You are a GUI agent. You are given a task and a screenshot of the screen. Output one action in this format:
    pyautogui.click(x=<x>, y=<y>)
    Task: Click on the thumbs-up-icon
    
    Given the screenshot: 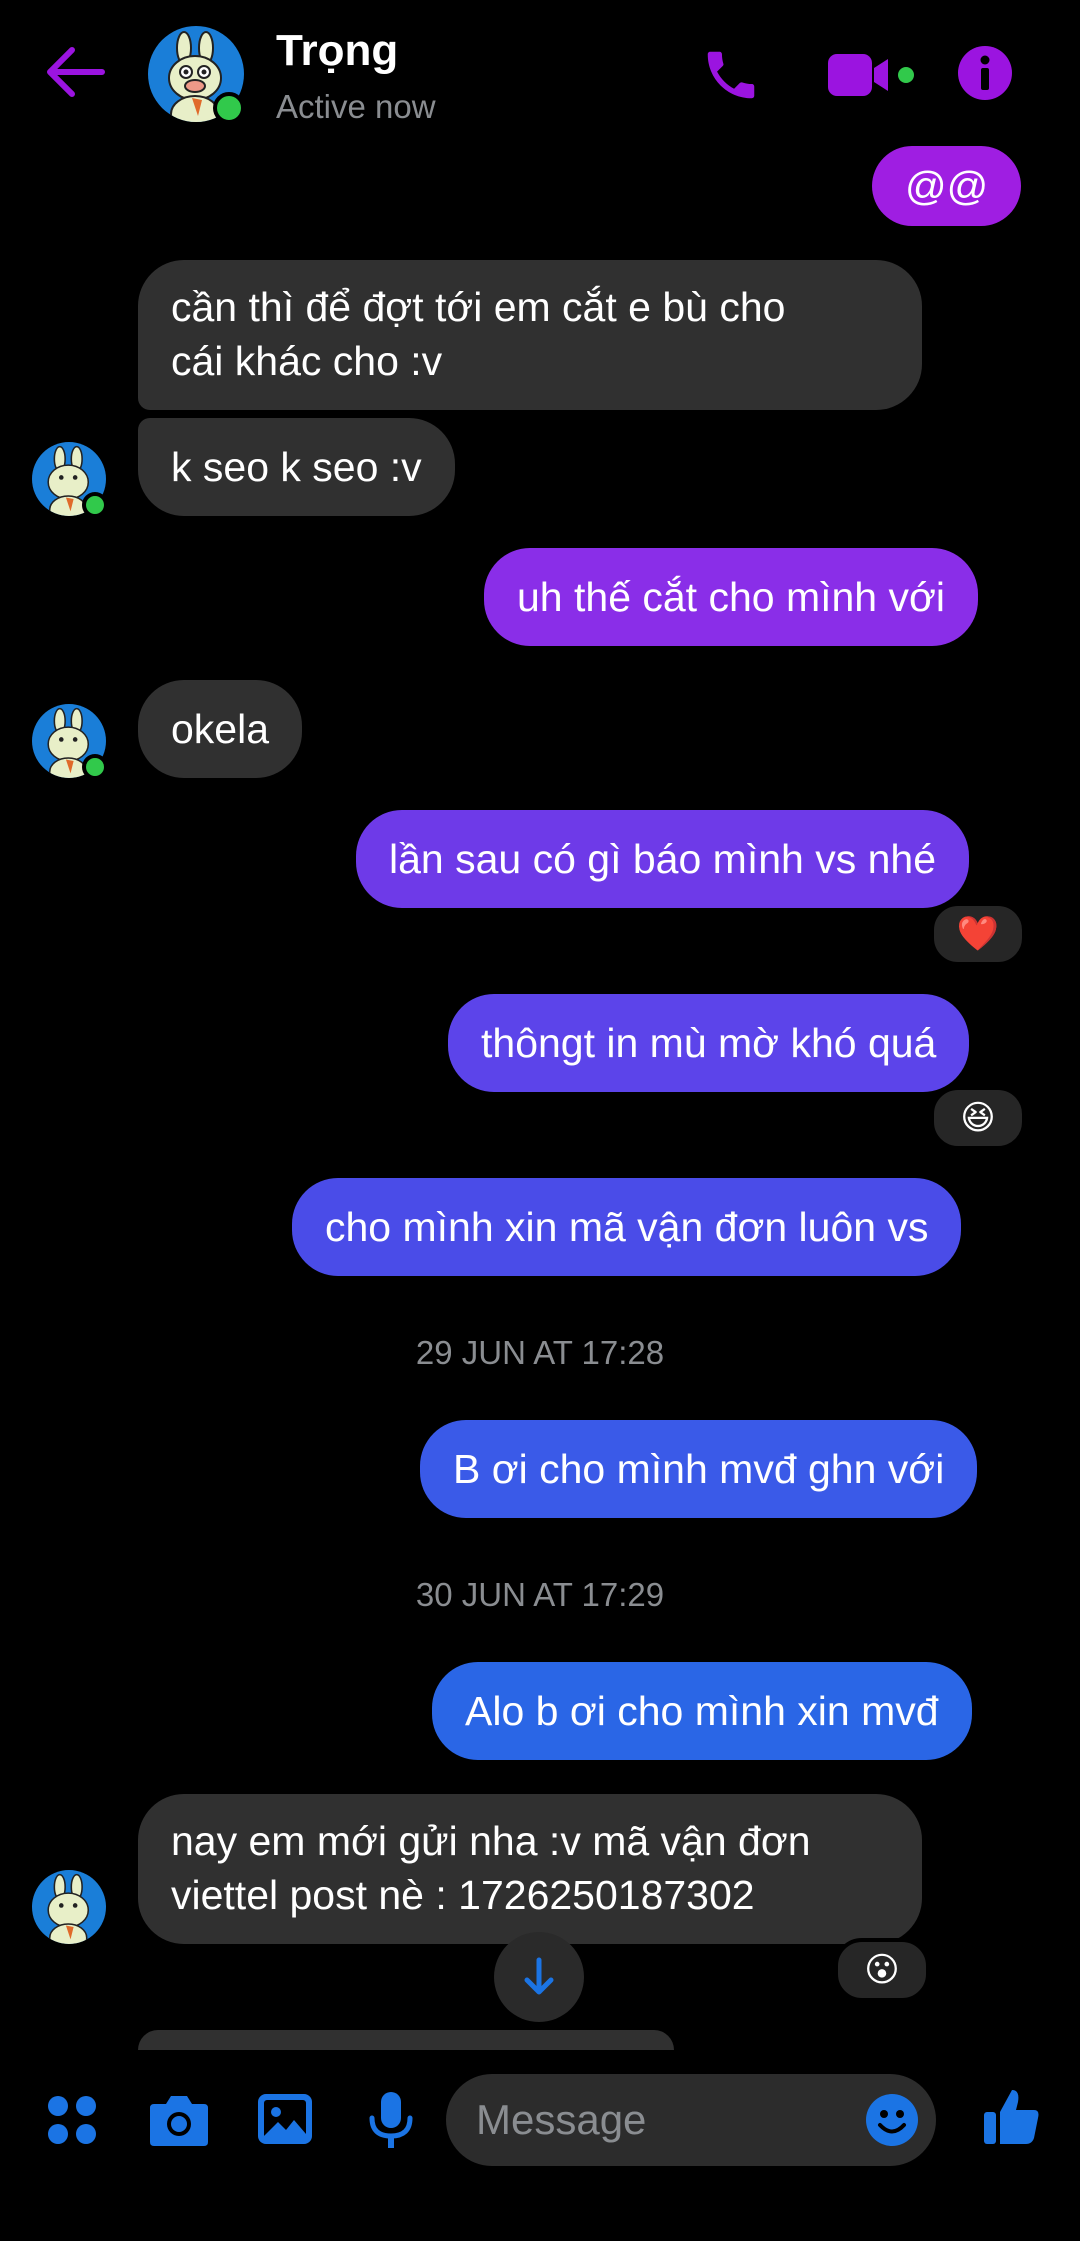 What is the action you would take?
    pyautogui.click(x=1012, y=2117)
    